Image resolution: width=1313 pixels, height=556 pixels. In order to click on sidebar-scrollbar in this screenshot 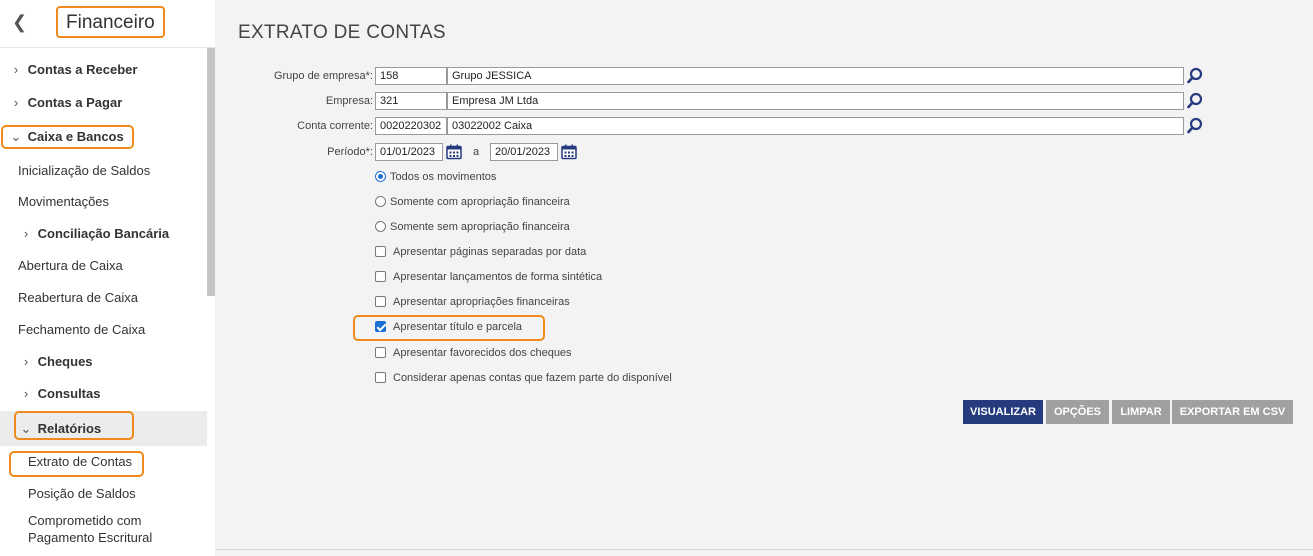, I will do `click(211, 172)`.